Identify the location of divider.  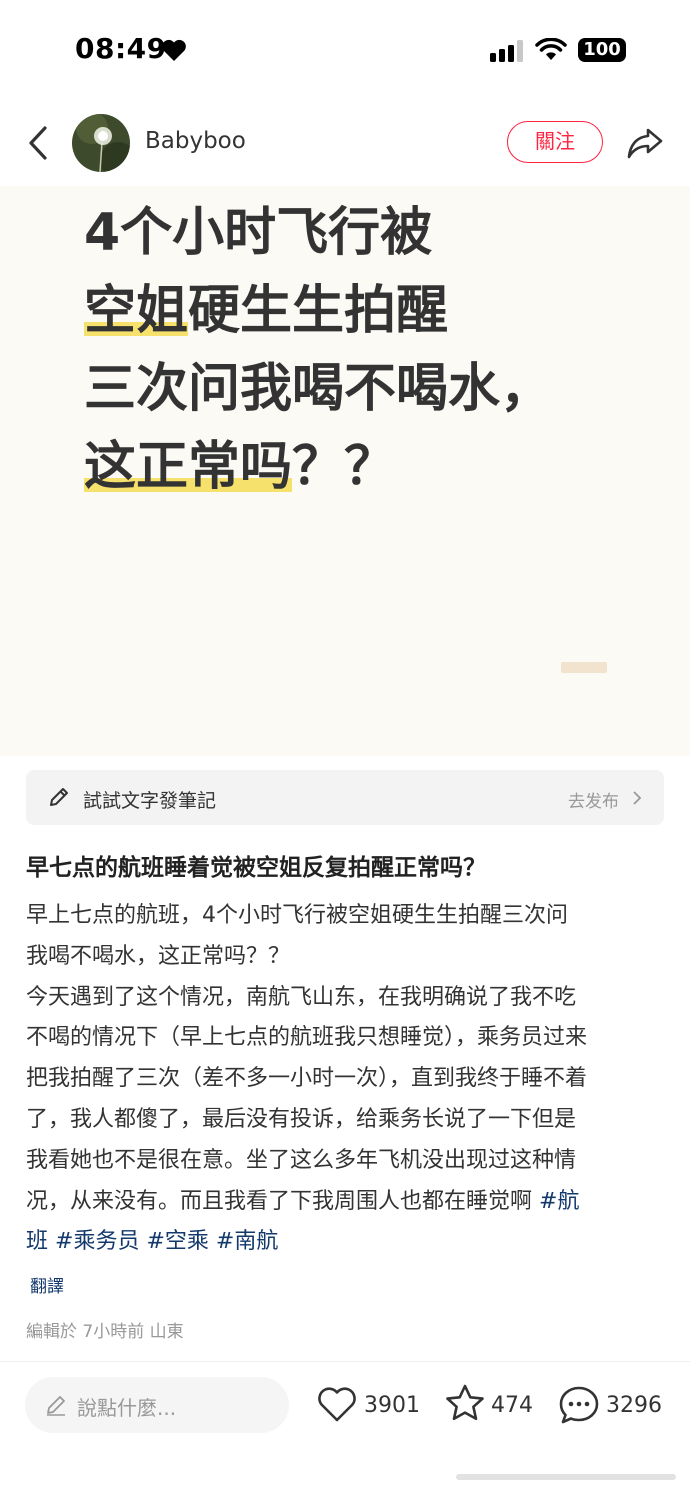
(345, 1361).